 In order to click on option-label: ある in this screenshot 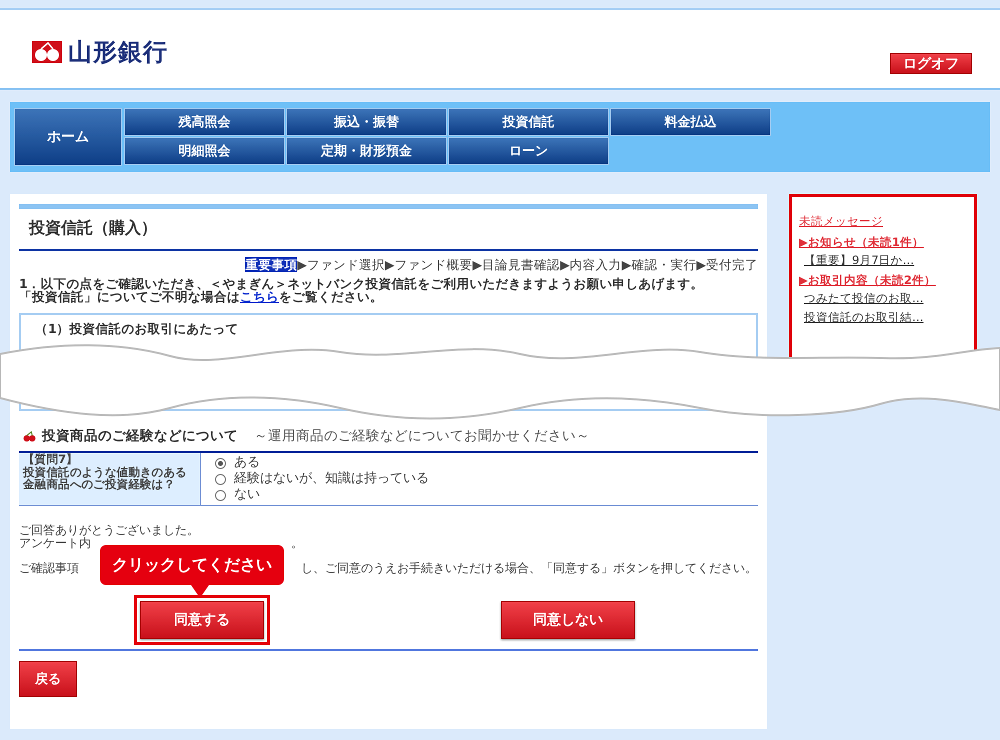, I will do `click(247, 463)`.